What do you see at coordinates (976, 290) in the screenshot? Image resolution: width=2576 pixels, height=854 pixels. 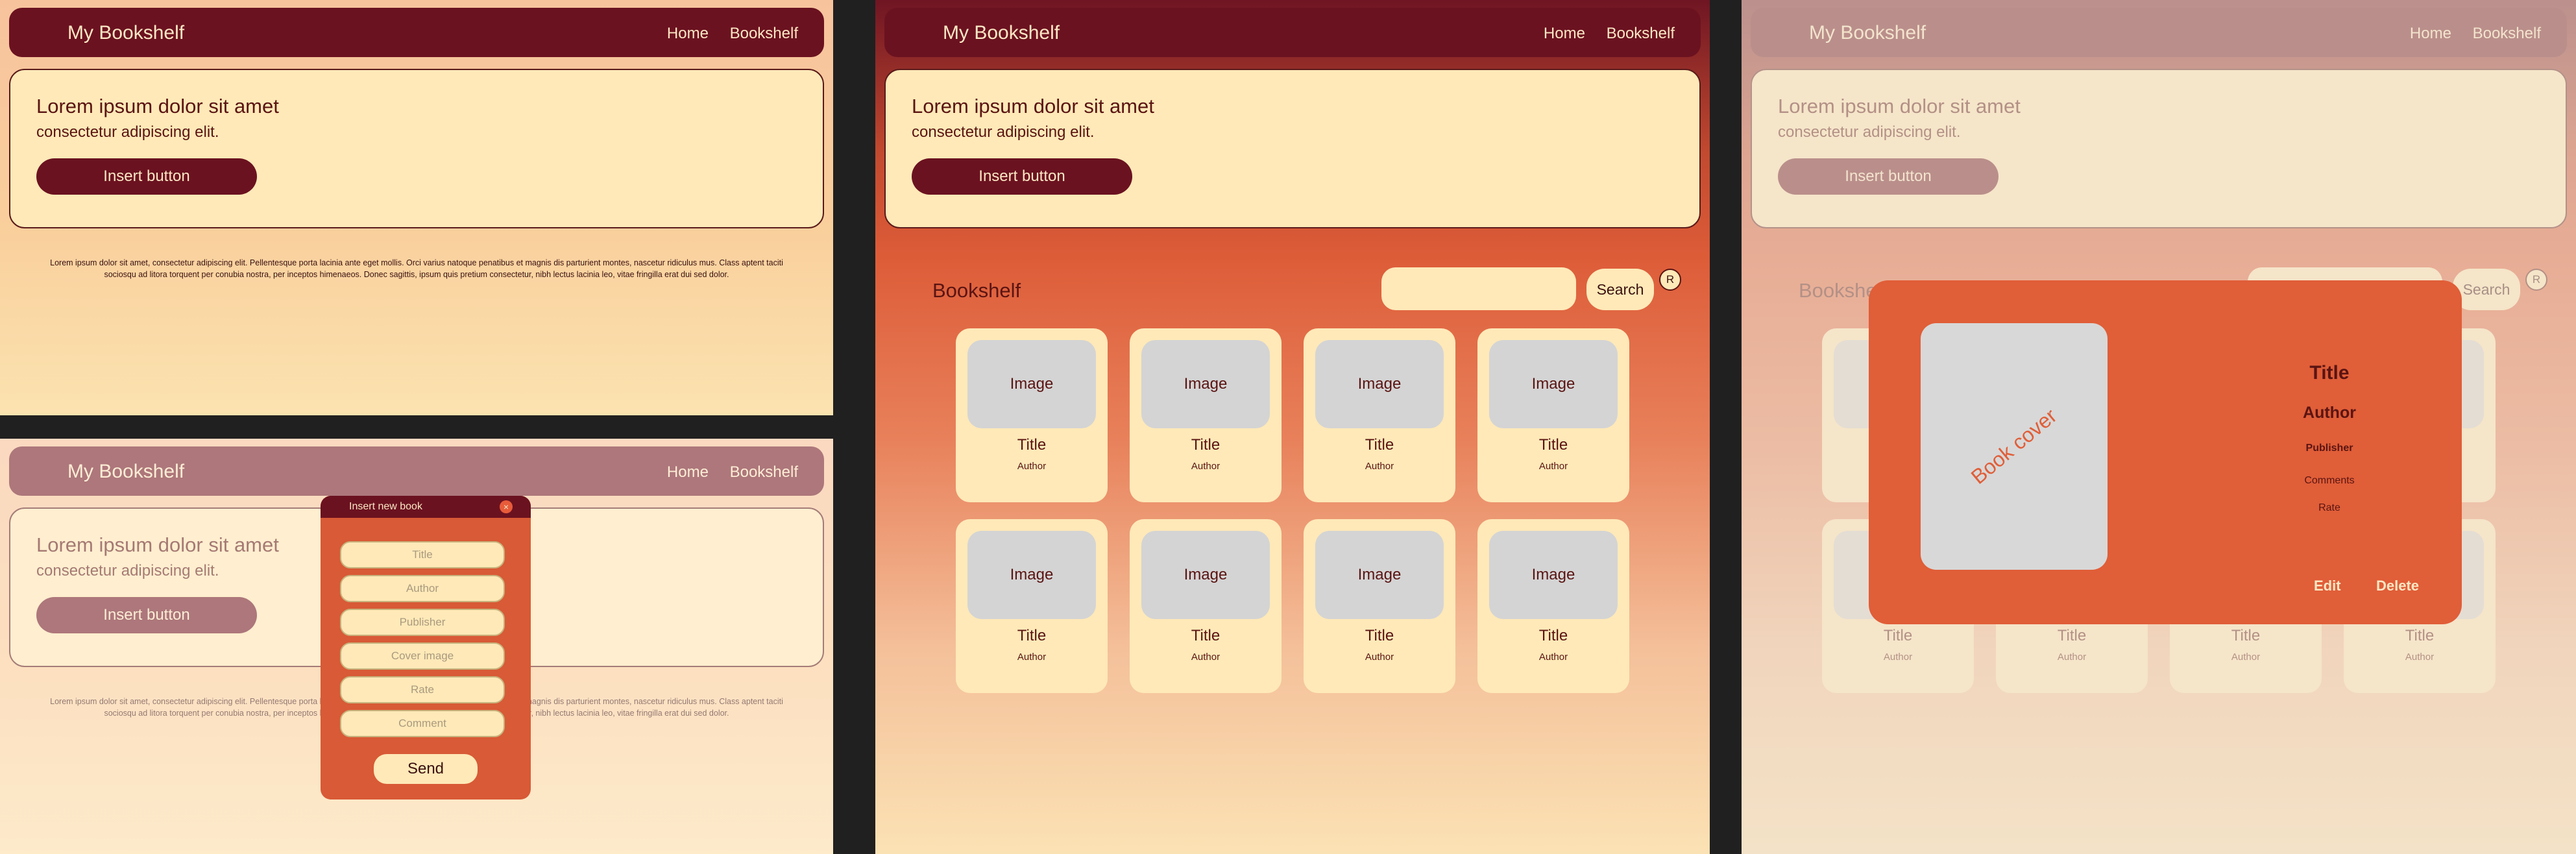 I see `bookshelf-title: Bookshelf` at bounding box center [976, 290].